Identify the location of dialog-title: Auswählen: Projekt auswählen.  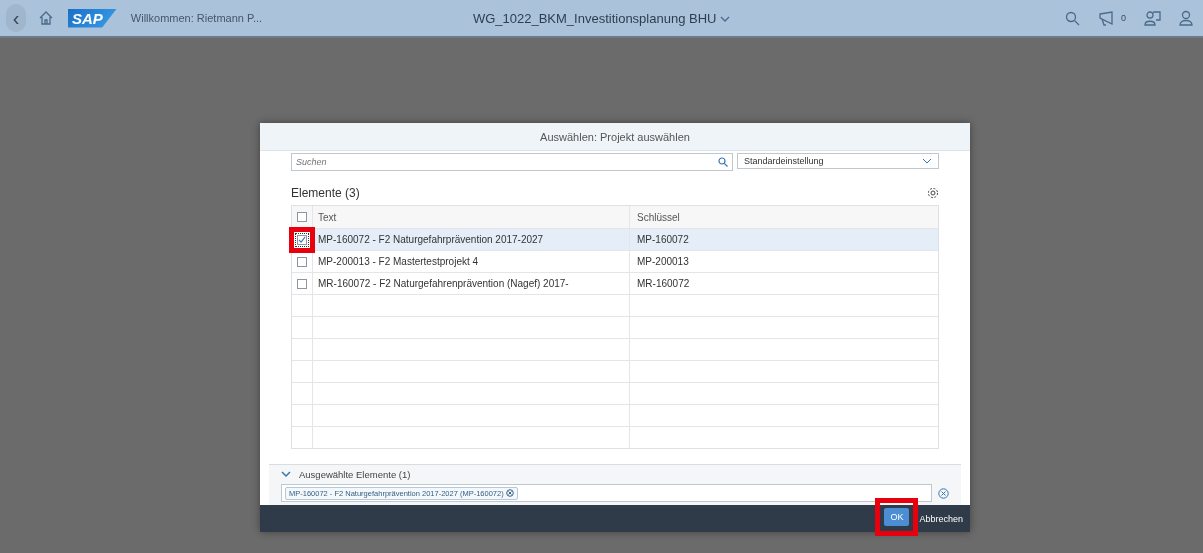
(615, 136).